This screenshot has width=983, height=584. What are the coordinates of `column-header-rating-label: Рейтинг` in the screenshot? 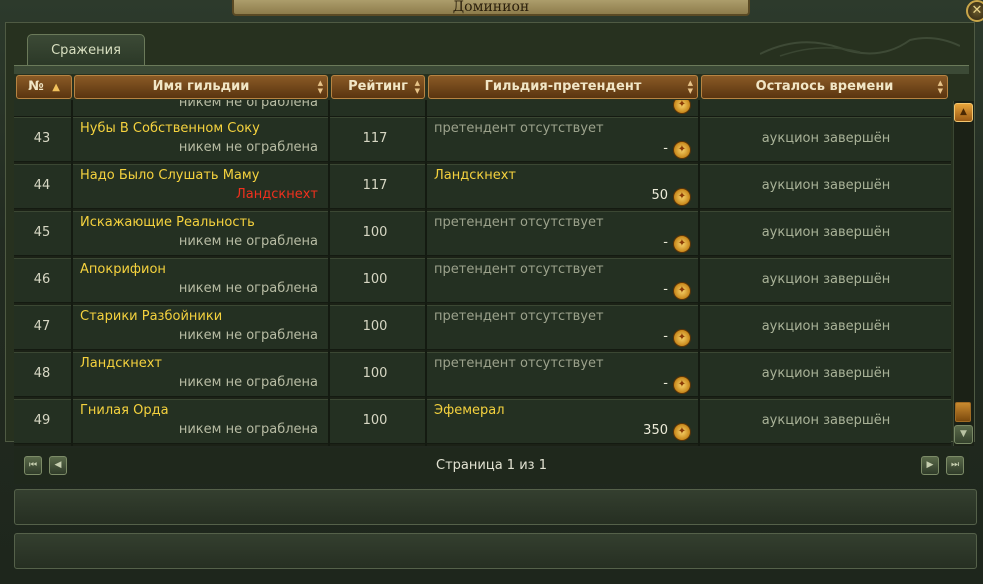 It's located at (378, 86).